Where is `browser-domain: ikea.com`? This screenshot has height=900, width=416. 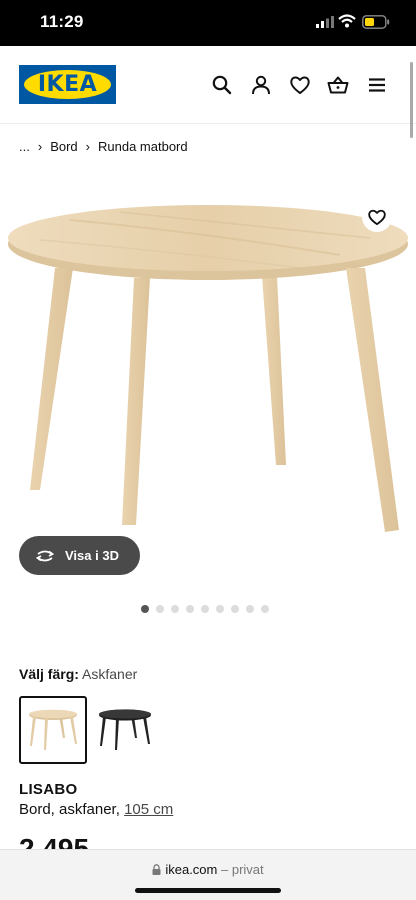 browser-domain: ikea.com is located at coordinates (191, 869).